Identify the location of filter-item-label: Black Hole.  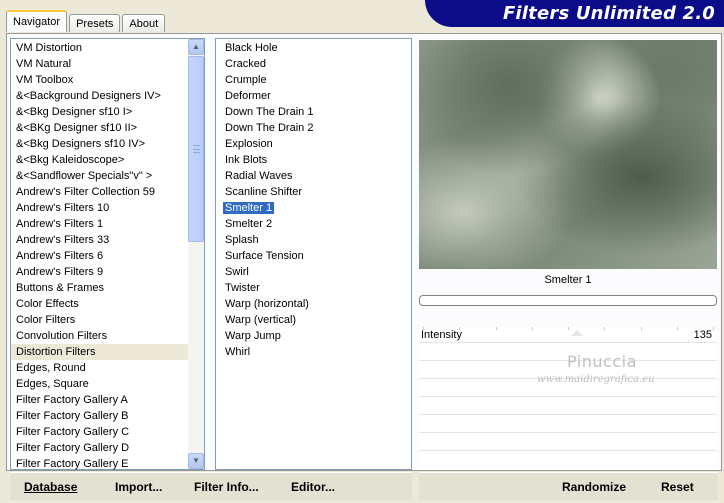
(251, 48).